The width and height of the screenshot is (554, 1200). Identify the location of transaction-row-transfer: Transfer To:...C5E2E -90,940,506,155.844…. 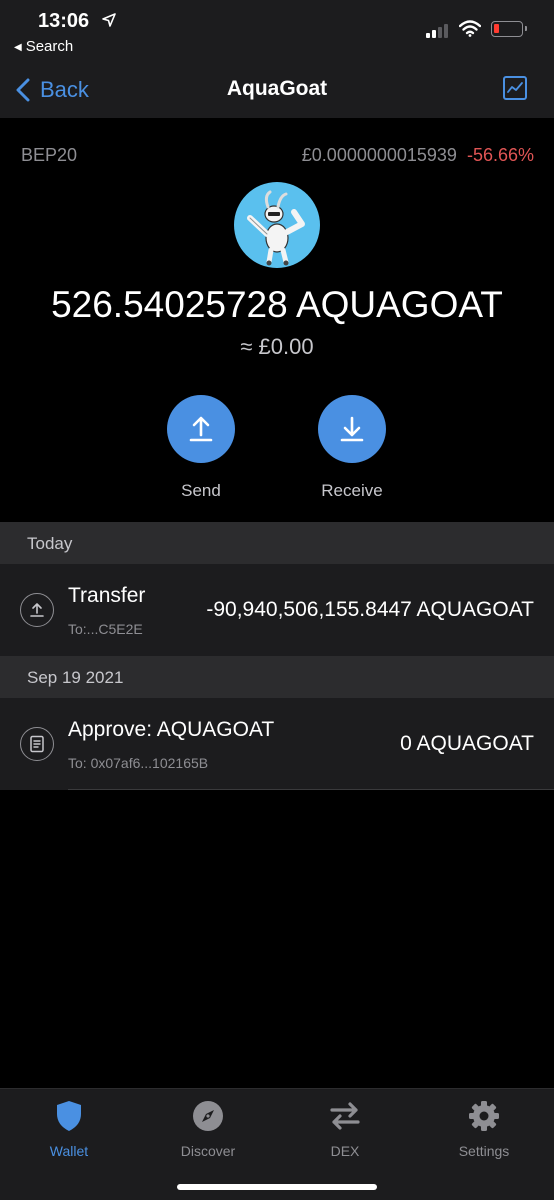
(277, 610).